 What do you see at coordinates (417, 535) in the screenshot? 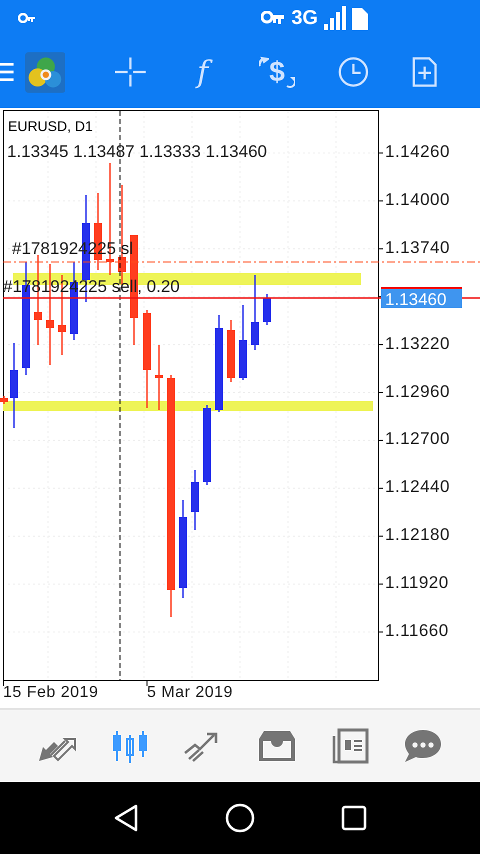
I see `price-tick: 1.12180` at bounding box center [417, 535].